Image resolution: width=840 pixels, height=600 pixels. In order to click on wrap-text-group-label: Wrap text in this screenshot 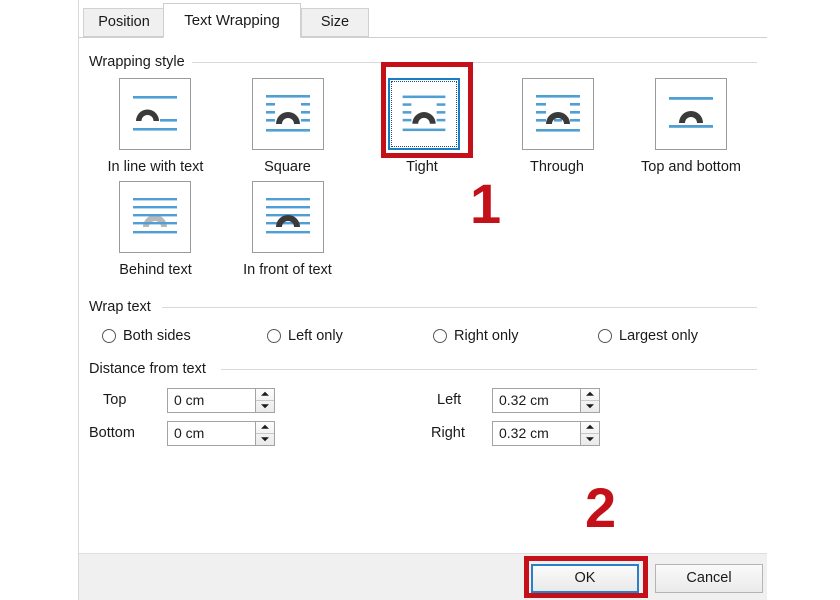, I will do `click(120, 307)`.